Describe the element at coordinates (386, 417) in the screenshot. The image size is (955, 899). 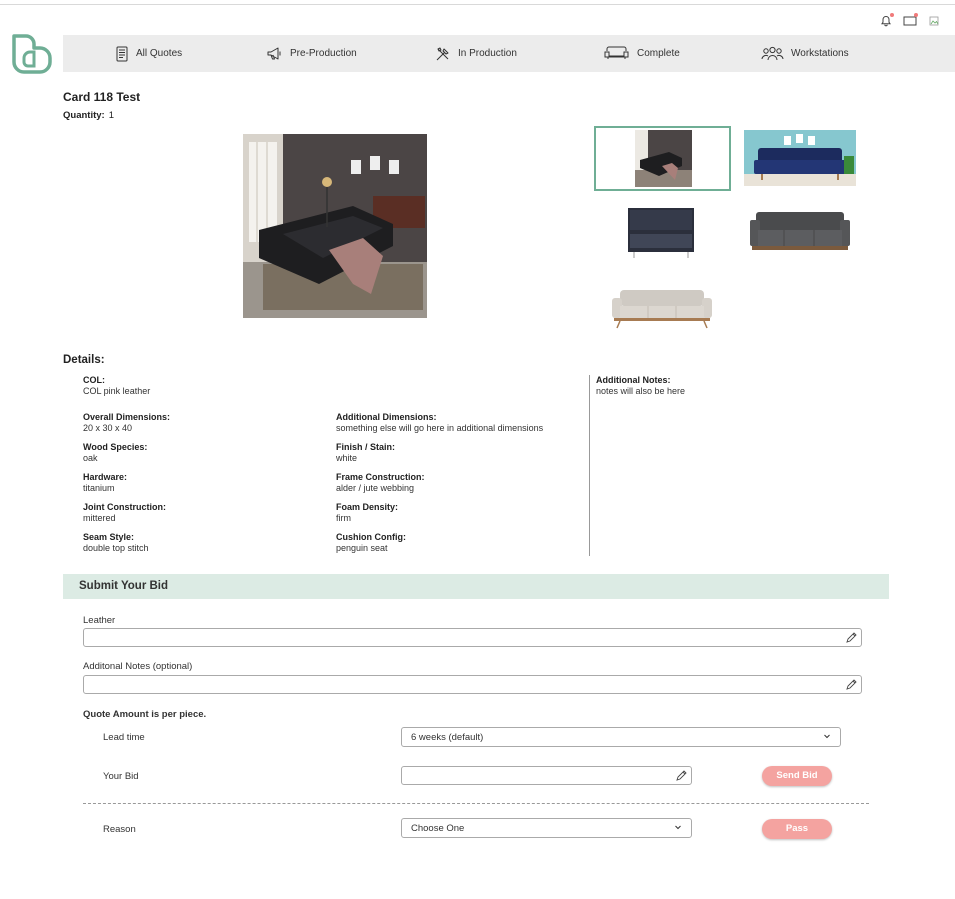
I see `detail-label: Additional Dimensions:` at that location.